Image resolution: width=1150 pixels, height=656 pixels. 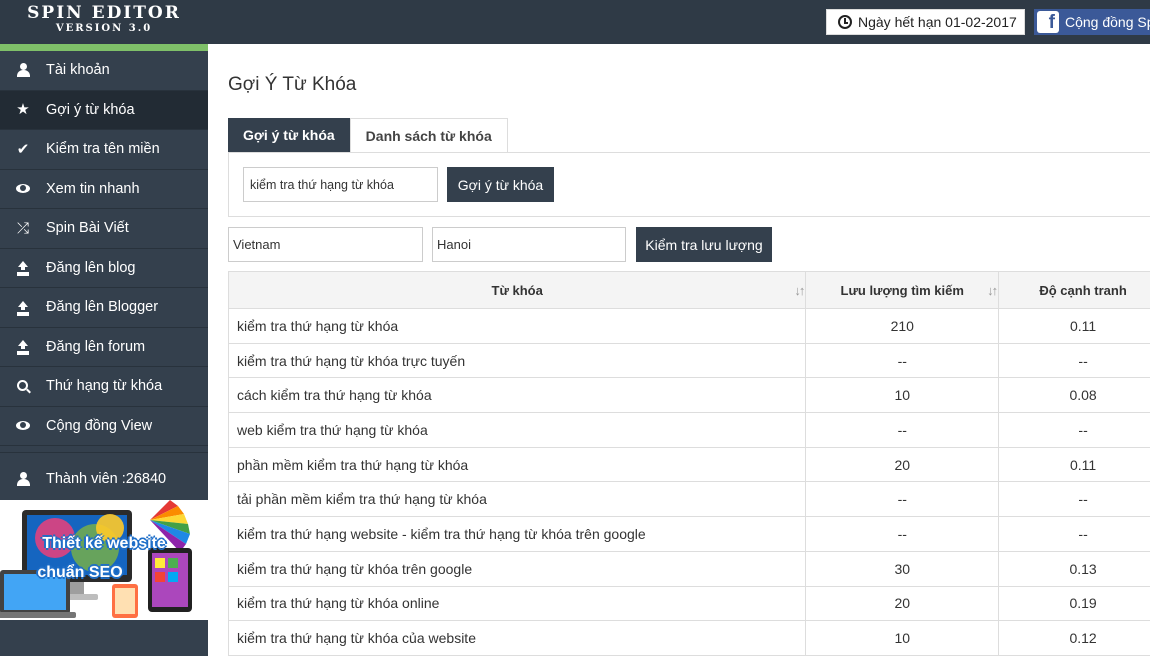 What do you see at coordinates (340, 184) in the screenshot?
I see `keyword-input` at bounding box center [340, 184].